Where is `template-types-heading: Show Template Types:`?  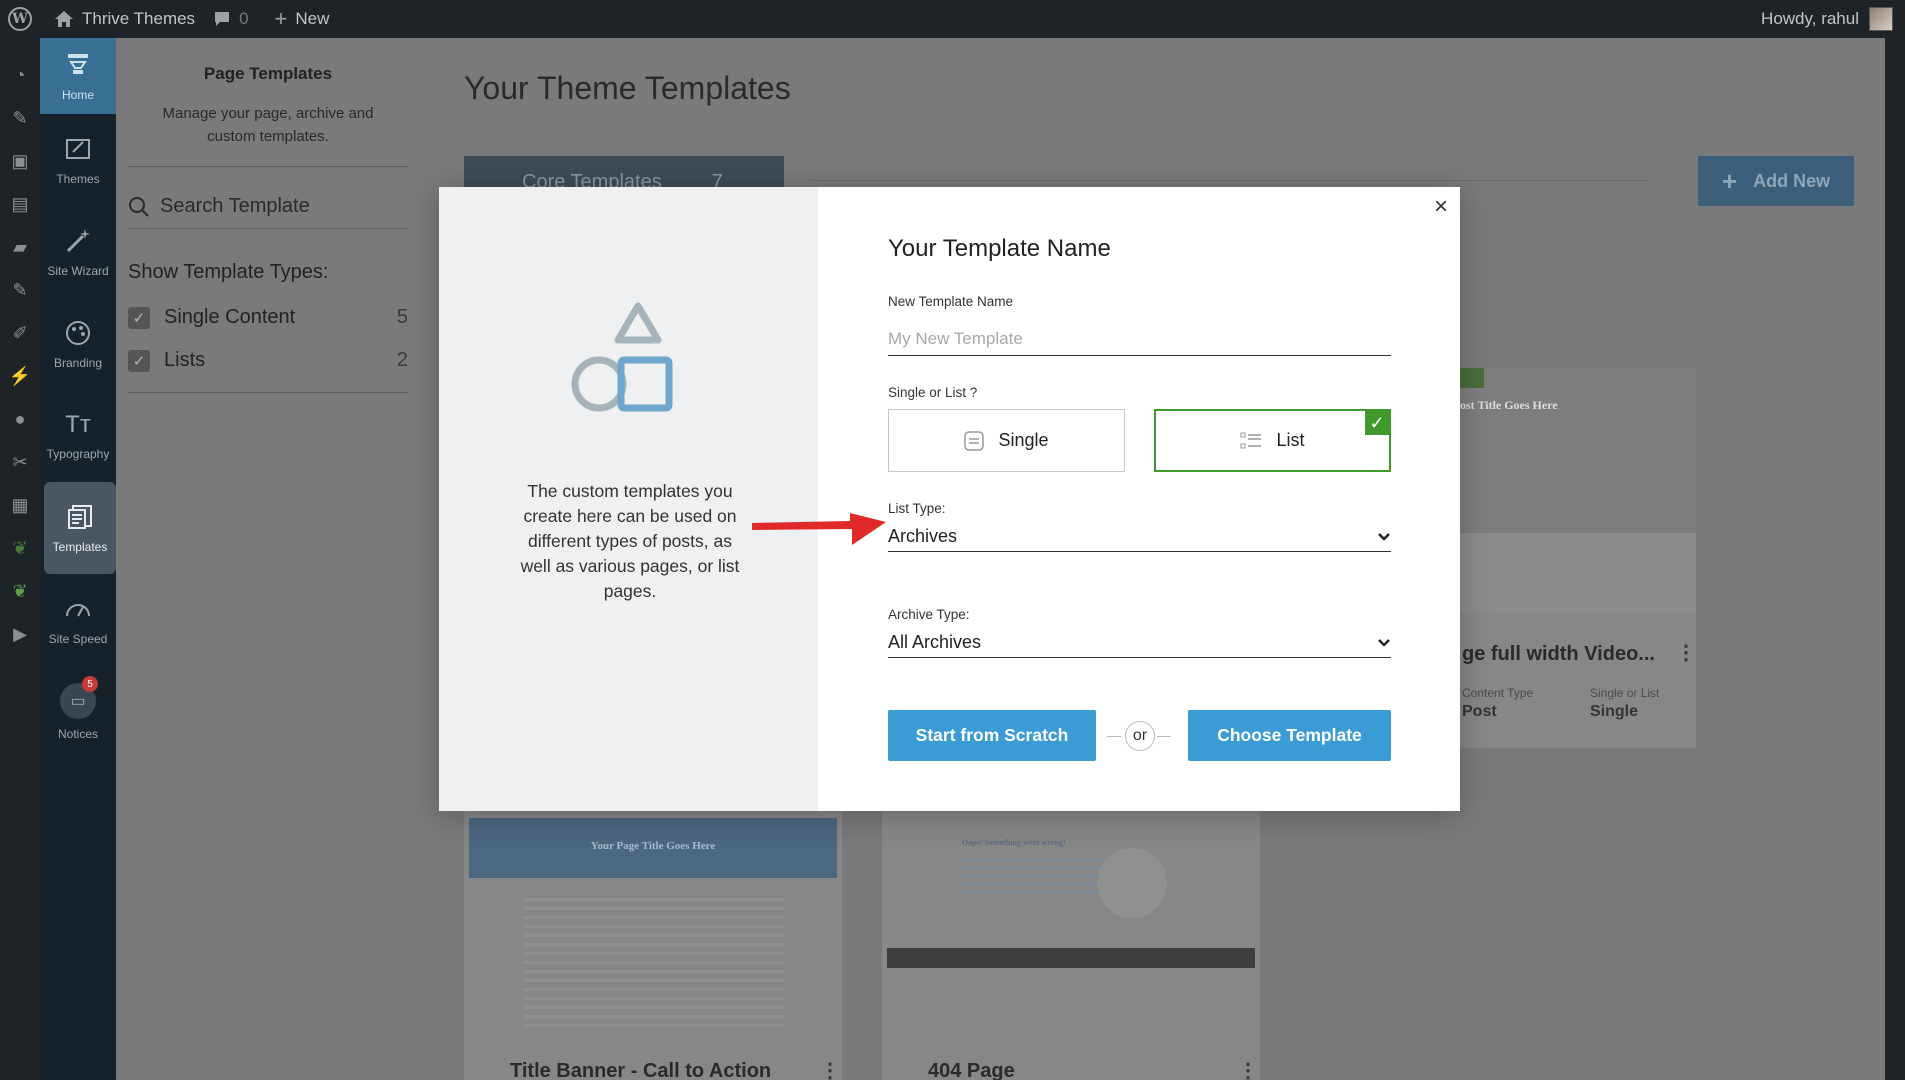
template-types-heading: Show Template Types: is located at coordinates (228, 272).